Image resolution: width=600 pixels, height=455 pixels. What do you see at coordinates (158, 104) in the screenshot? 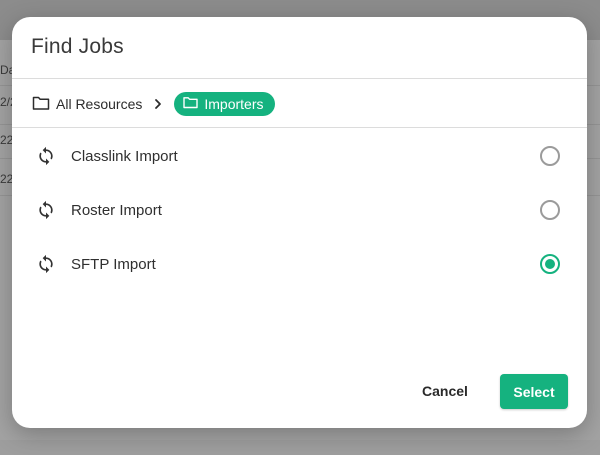
I see `chevron-right-icon` at bounding box center [158, 104].